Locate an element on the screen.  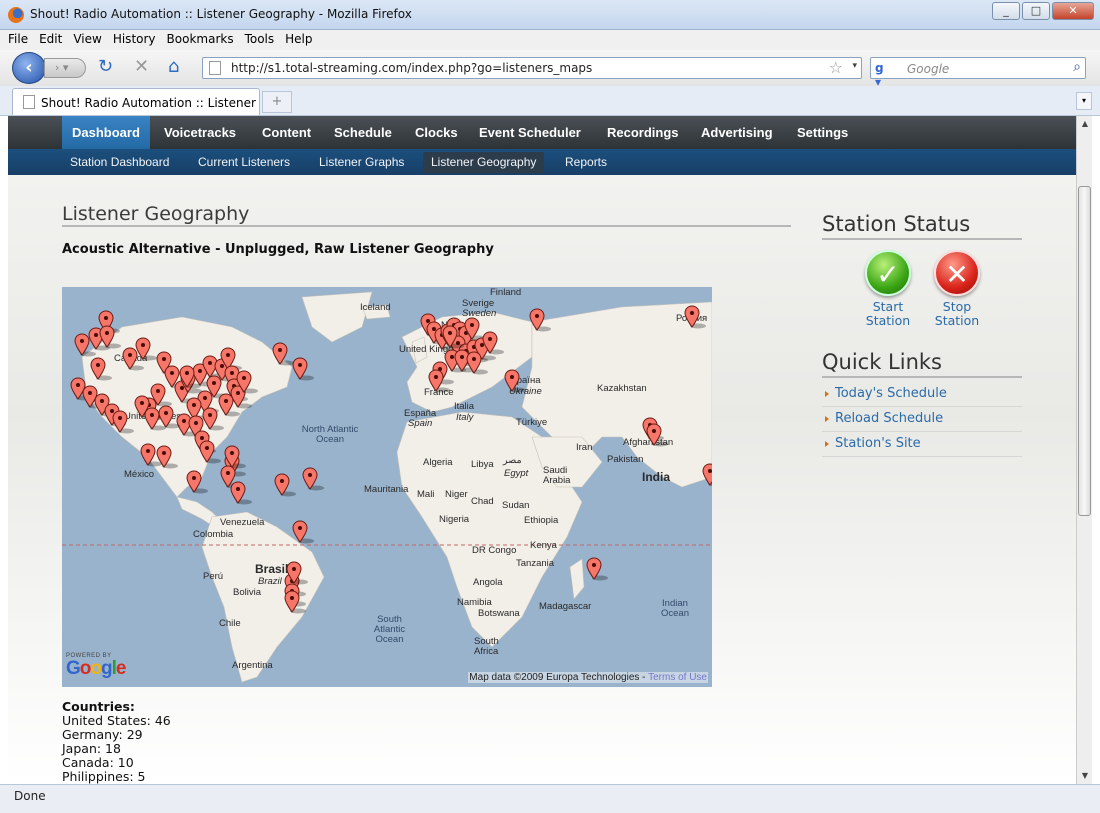
map-label: Angola is located at coordinates (488, 582).